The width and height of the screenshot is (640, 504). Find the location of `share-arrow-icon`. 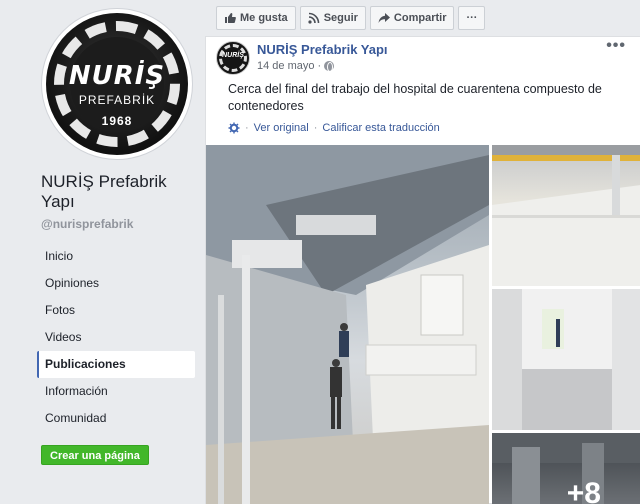

share-arrow-icon is located at coordinates (384, 18).